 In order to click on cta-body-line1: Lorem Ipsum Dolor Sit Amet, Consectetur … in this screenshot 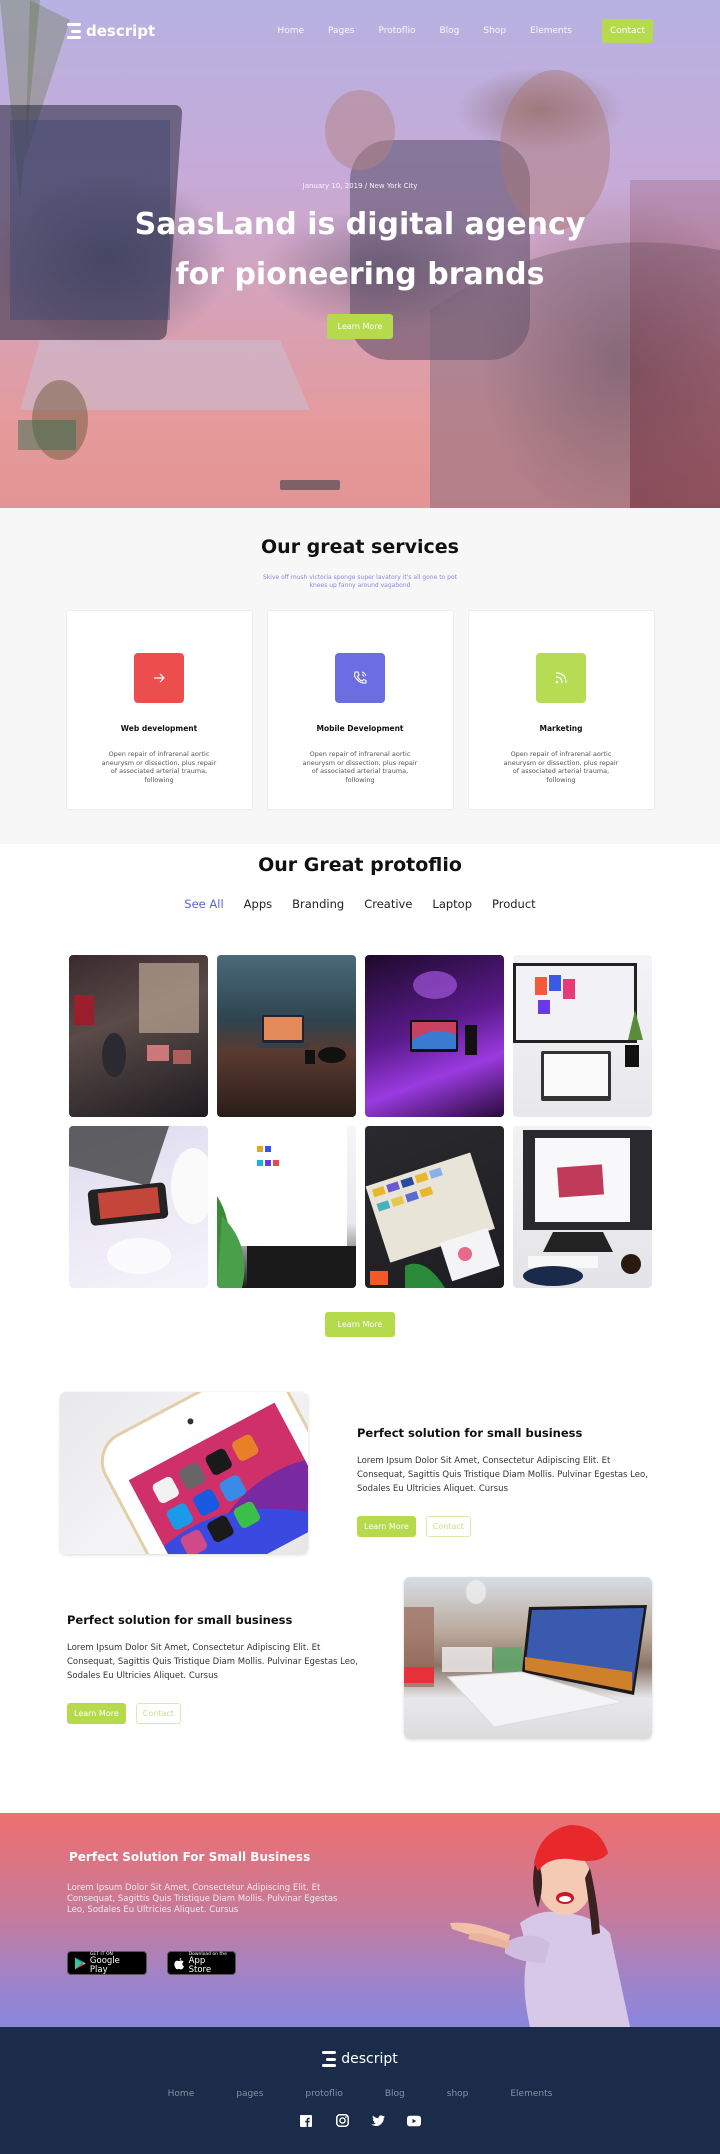, I will do `click(202, 1893)`.